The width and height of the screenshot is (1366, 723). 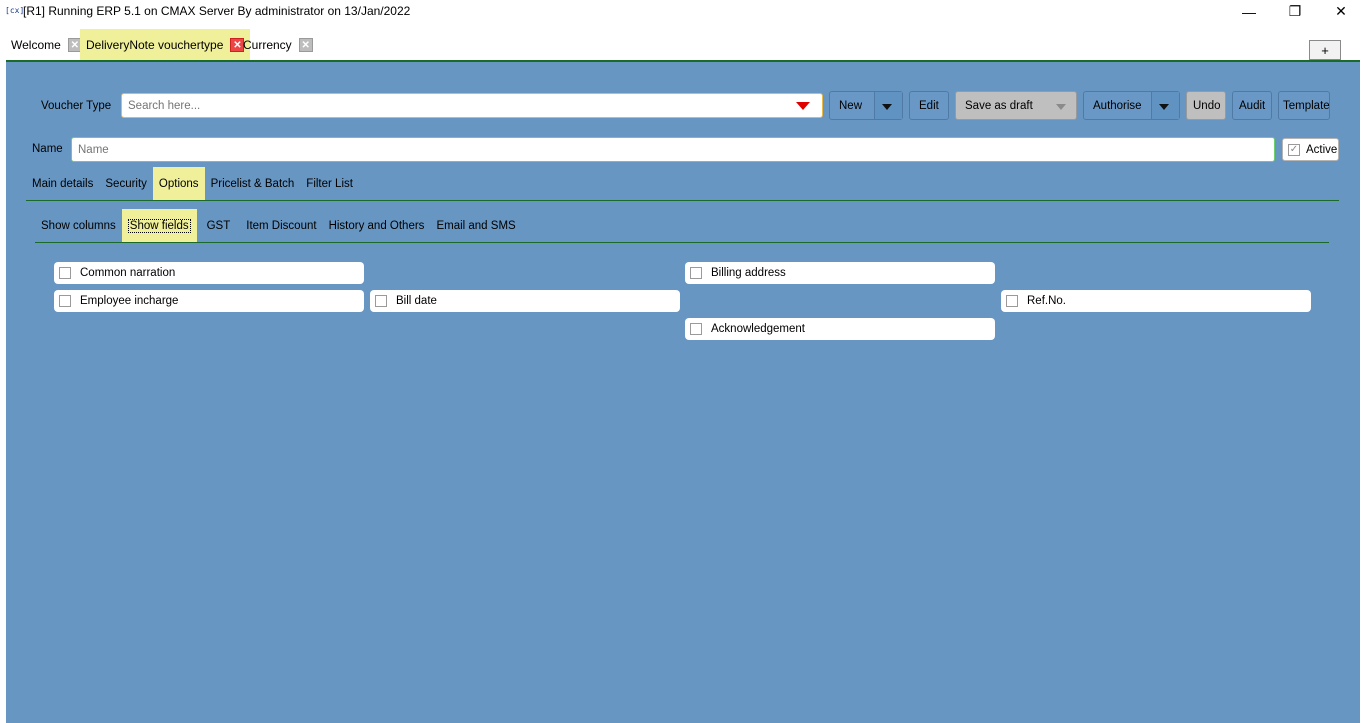 I want to click on template-button-label: Template, so click(x=1306, y=105).